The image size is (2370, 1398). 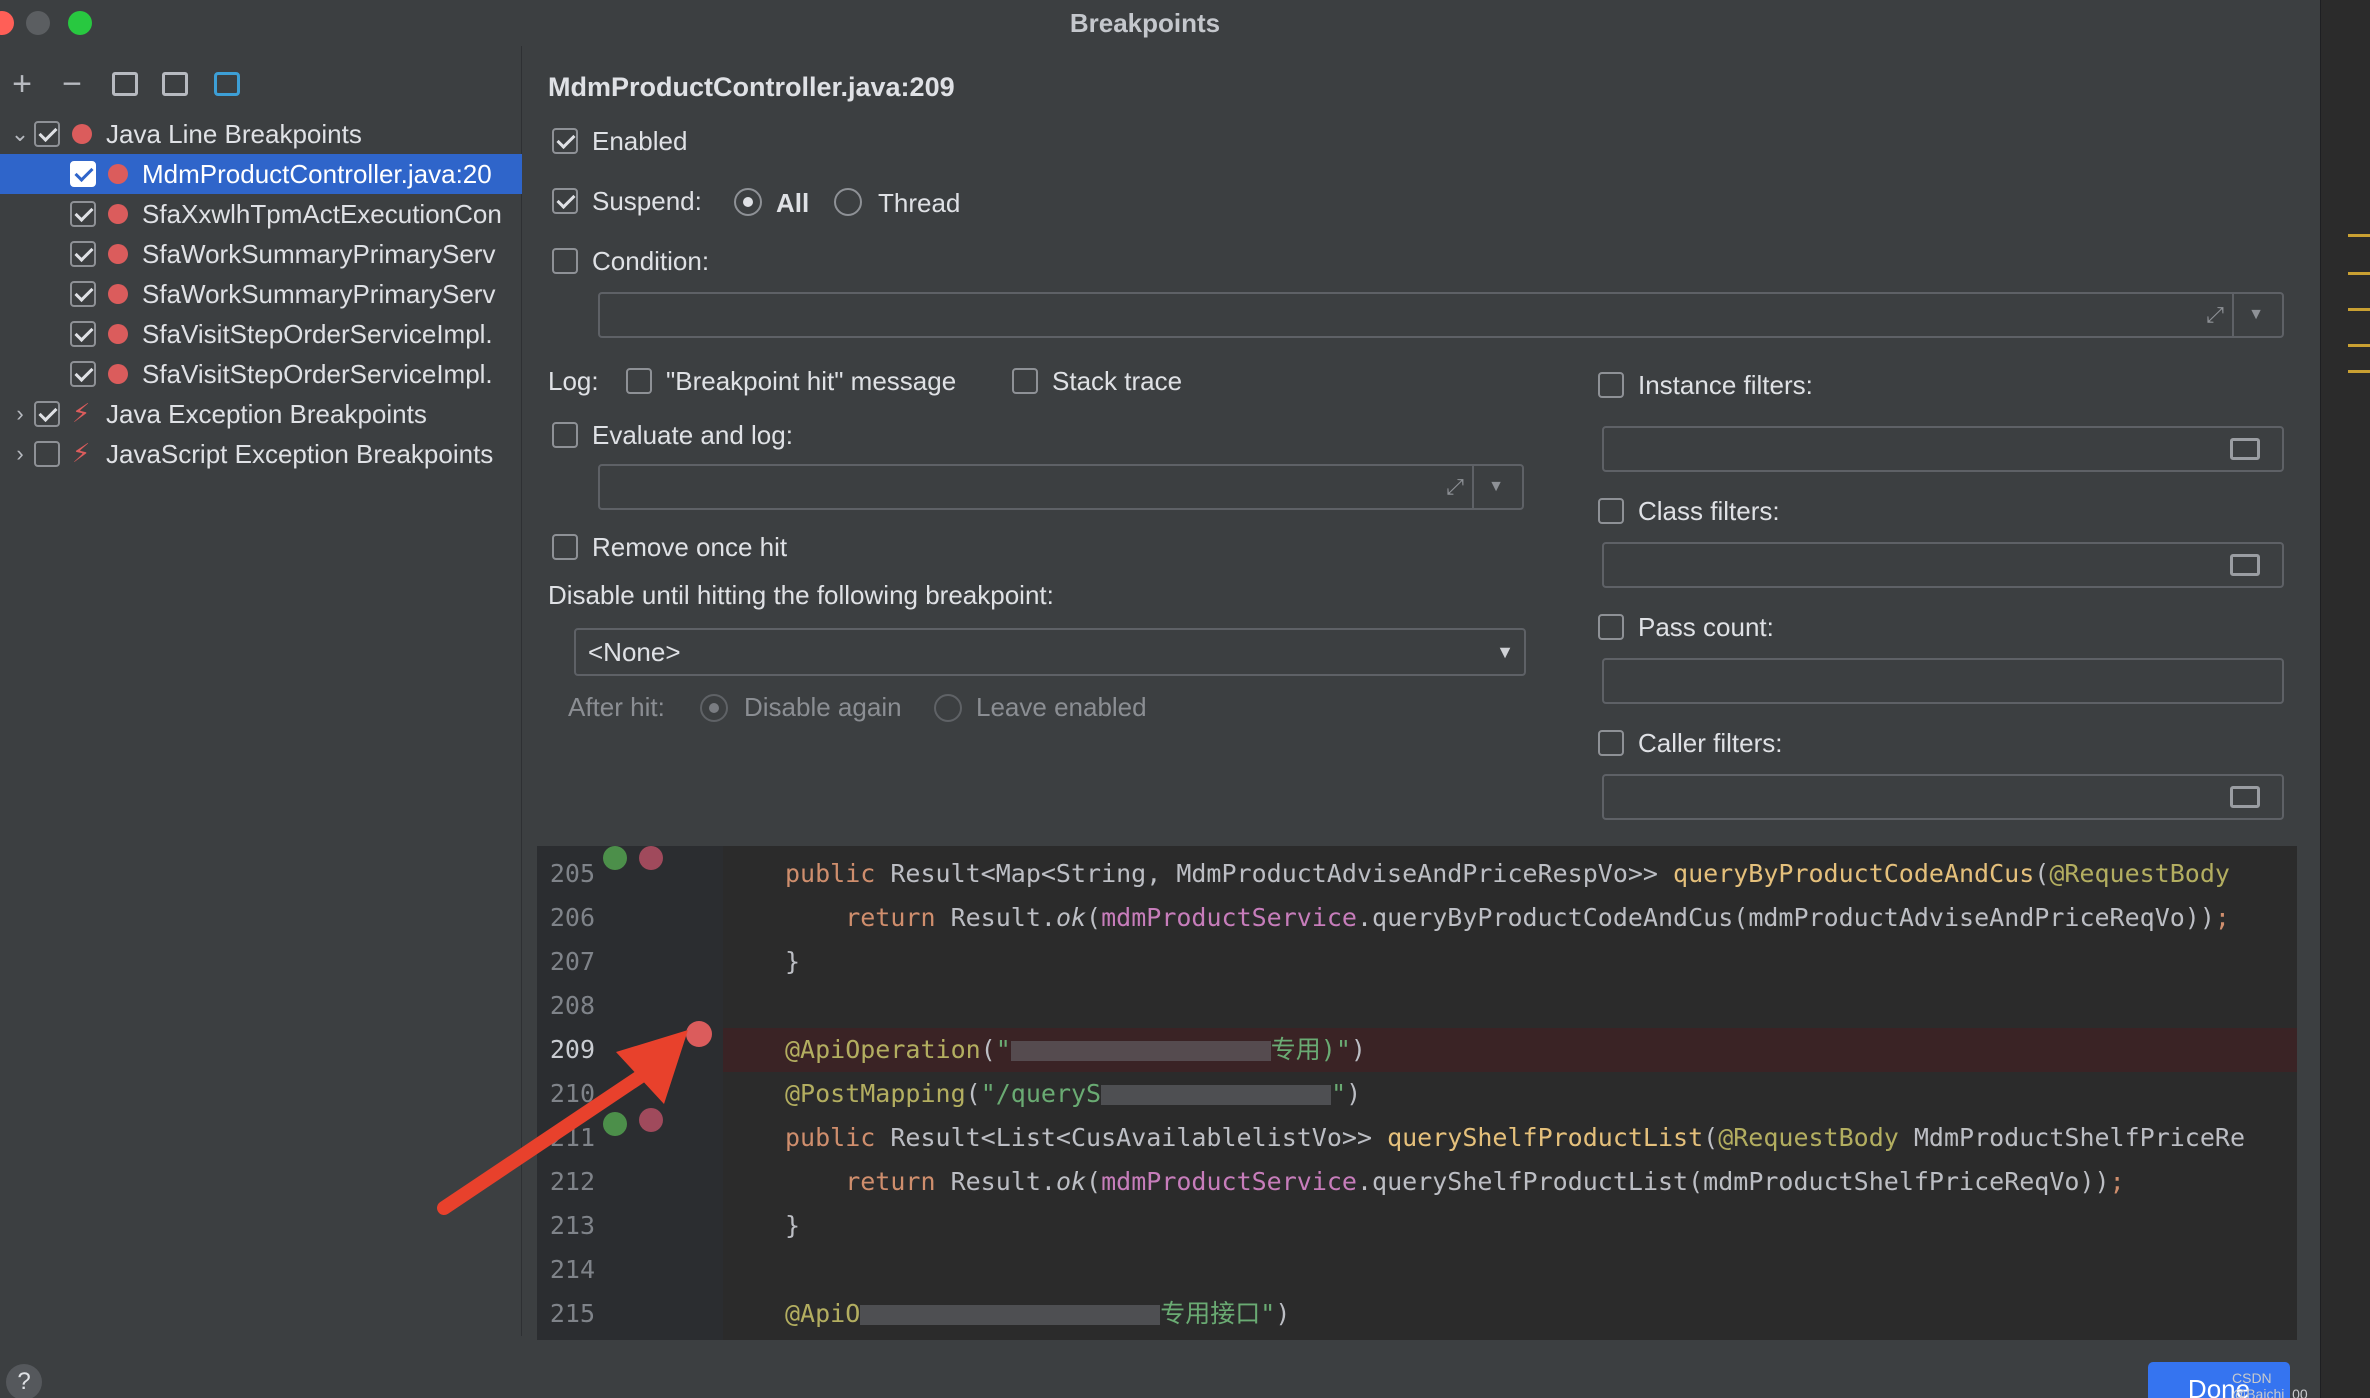 I want to click on evaluate-input: ⤢ ▼, so click(x=1061, y=487).